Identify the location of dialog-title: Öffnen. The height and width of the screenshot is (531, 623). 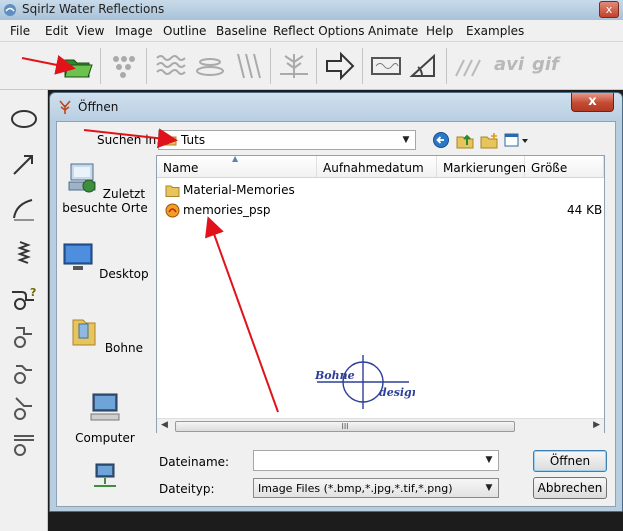
(98, 107).